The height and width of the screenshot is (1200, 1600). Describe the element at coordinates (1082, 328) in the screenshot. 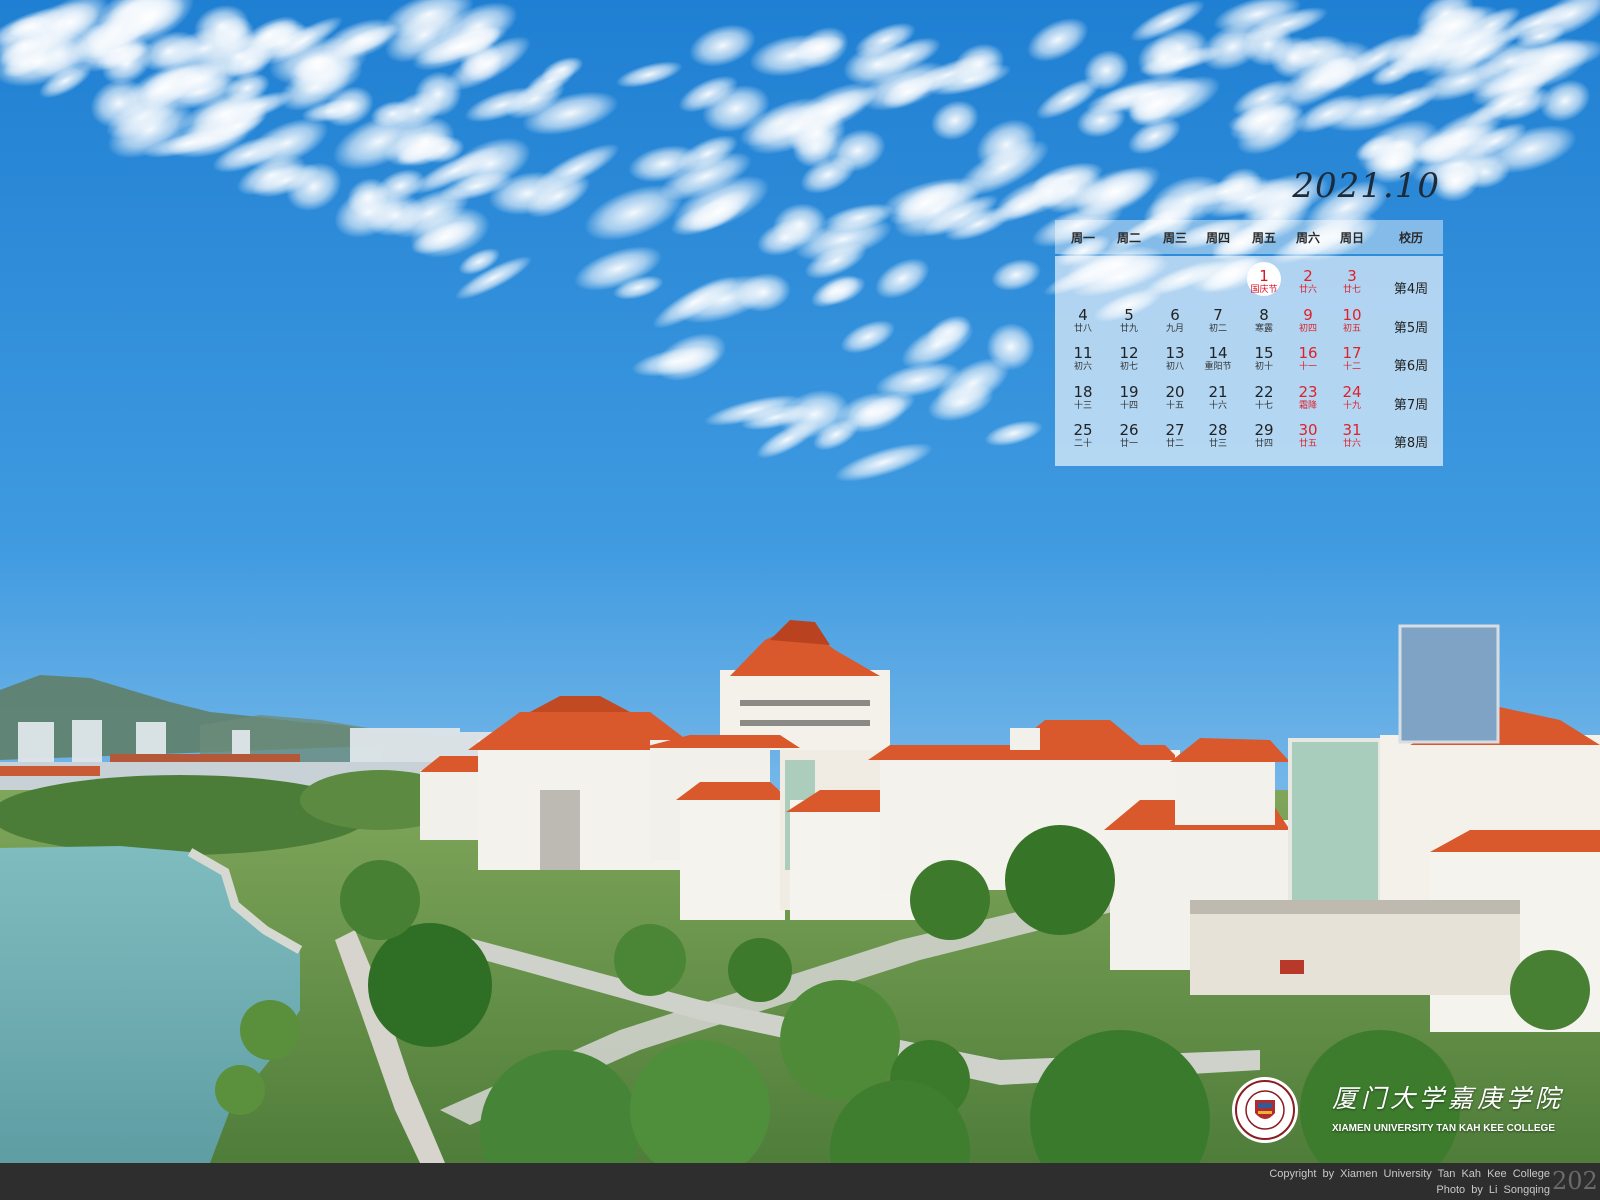

I see `lunar-date: 廿八` at that location.